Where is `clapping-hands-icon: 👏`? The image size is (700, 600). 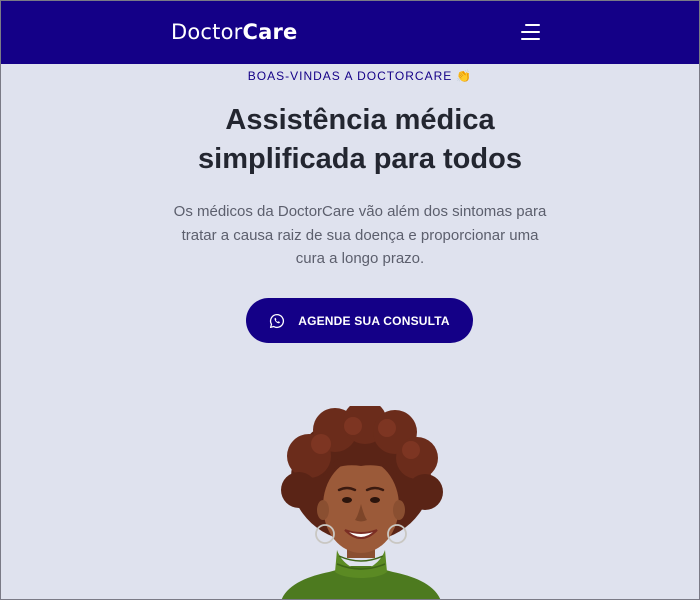 clapping-hands-icon: 👏 is located at coordinates (464, 76).